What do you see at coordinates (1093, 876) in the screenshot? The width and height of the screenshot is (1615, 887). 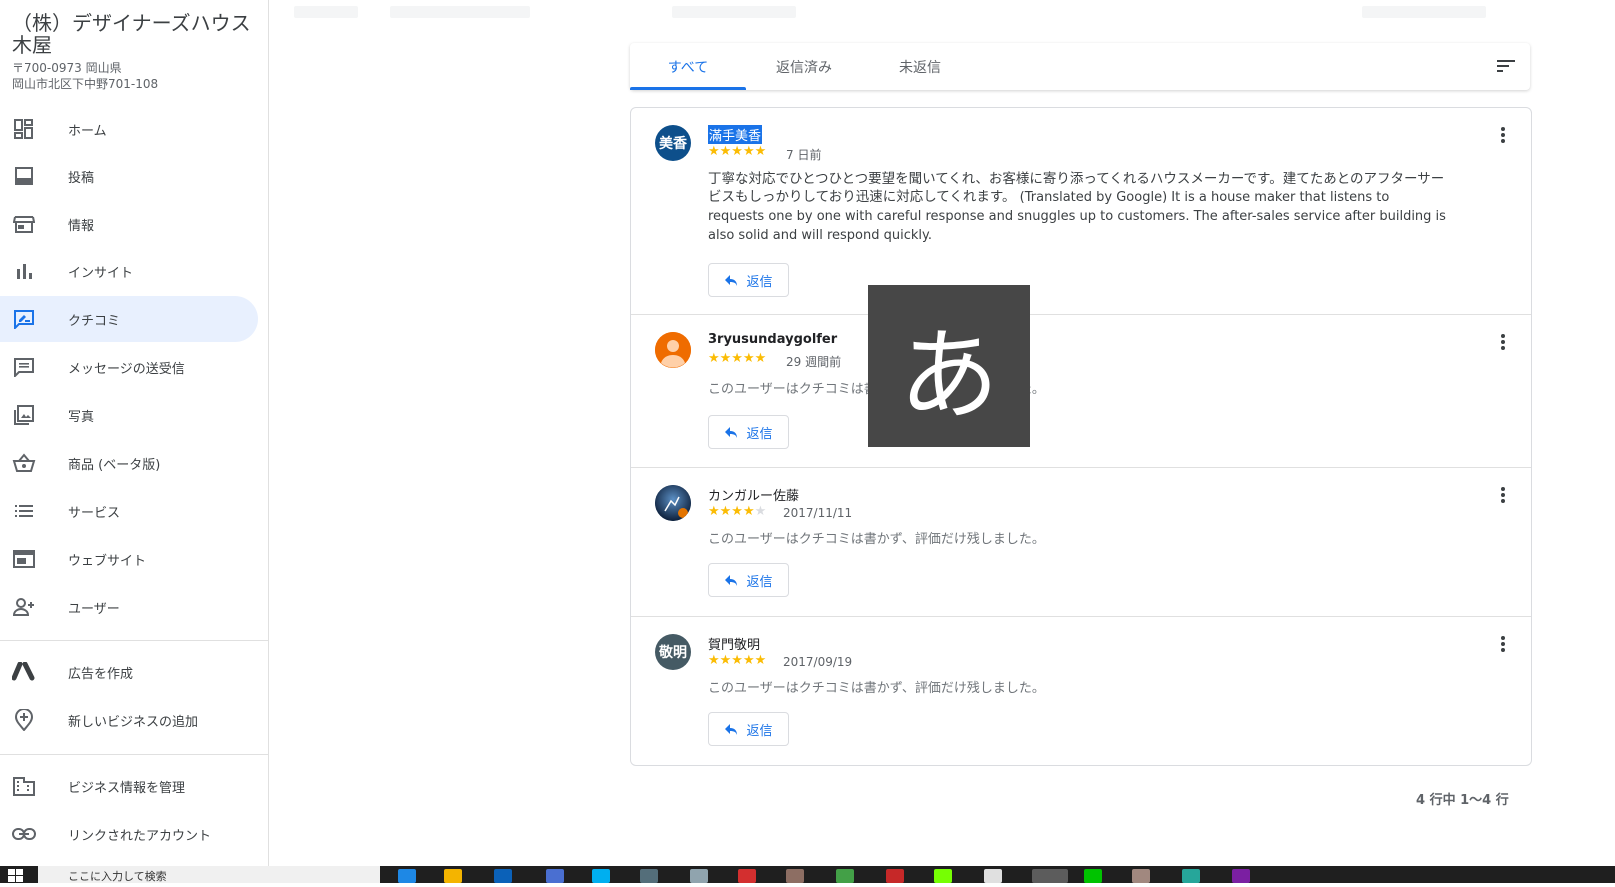 I see `taskbar-app-line` at bounding box center [1093, 876].